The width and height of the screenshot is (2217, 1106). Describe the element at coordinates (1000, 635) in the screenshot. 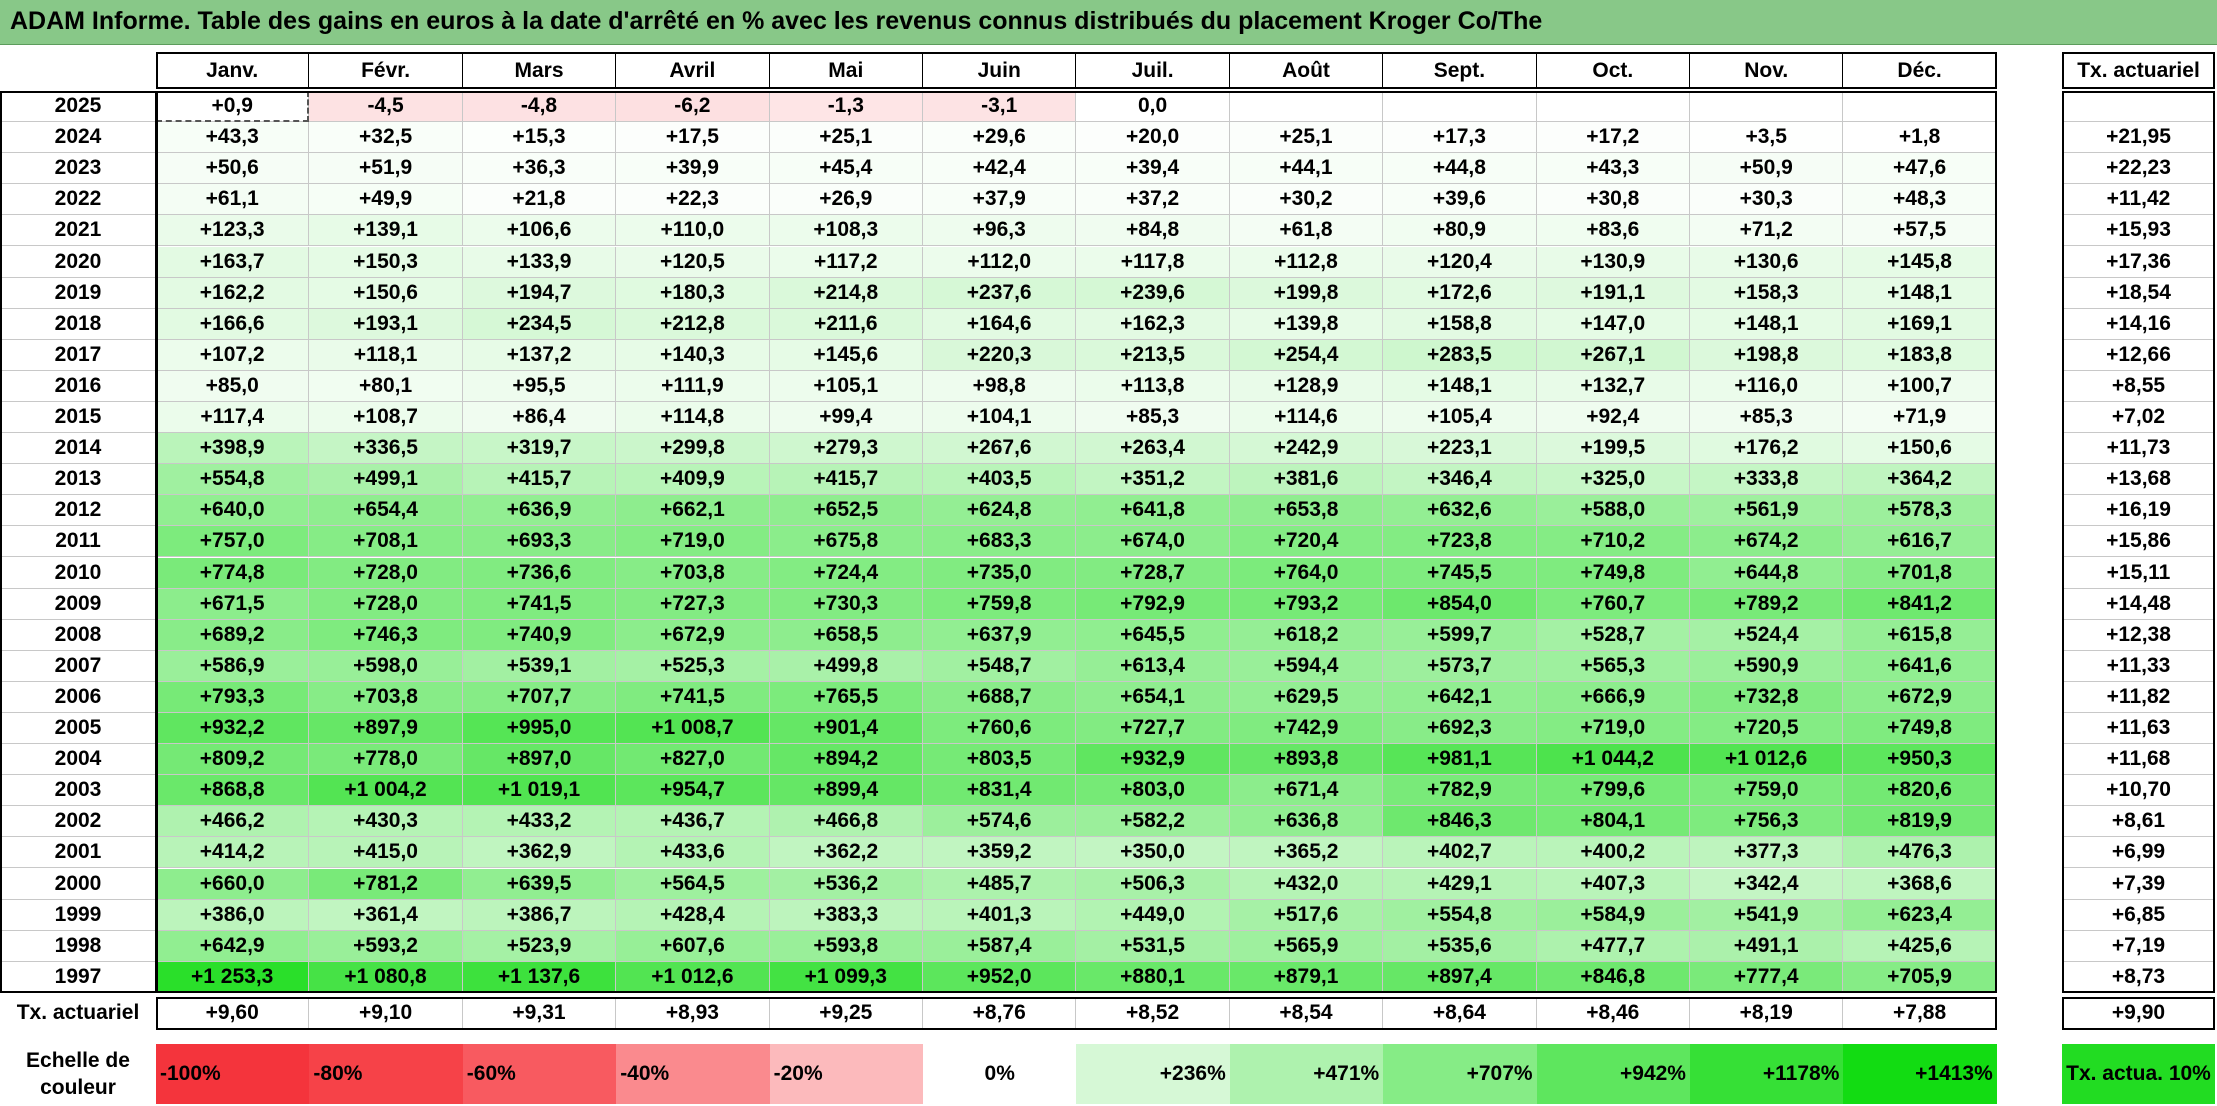

I see `heatmap-cell: +637,9` at that location.